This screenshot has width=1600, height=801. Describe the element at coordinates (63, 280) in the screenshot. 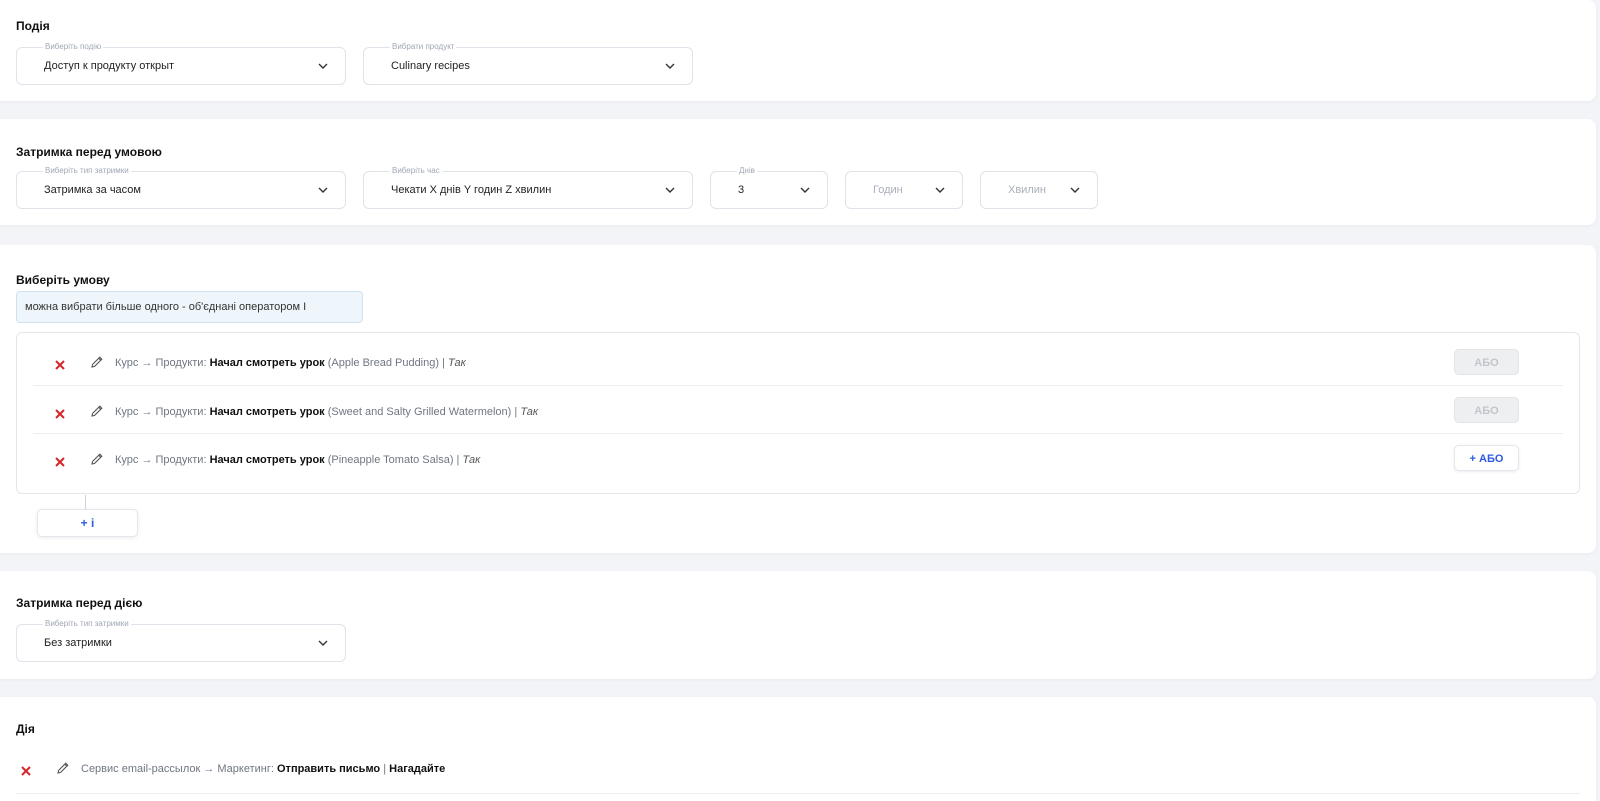

I see `condition-section-title: Виберіть умову` at that location.